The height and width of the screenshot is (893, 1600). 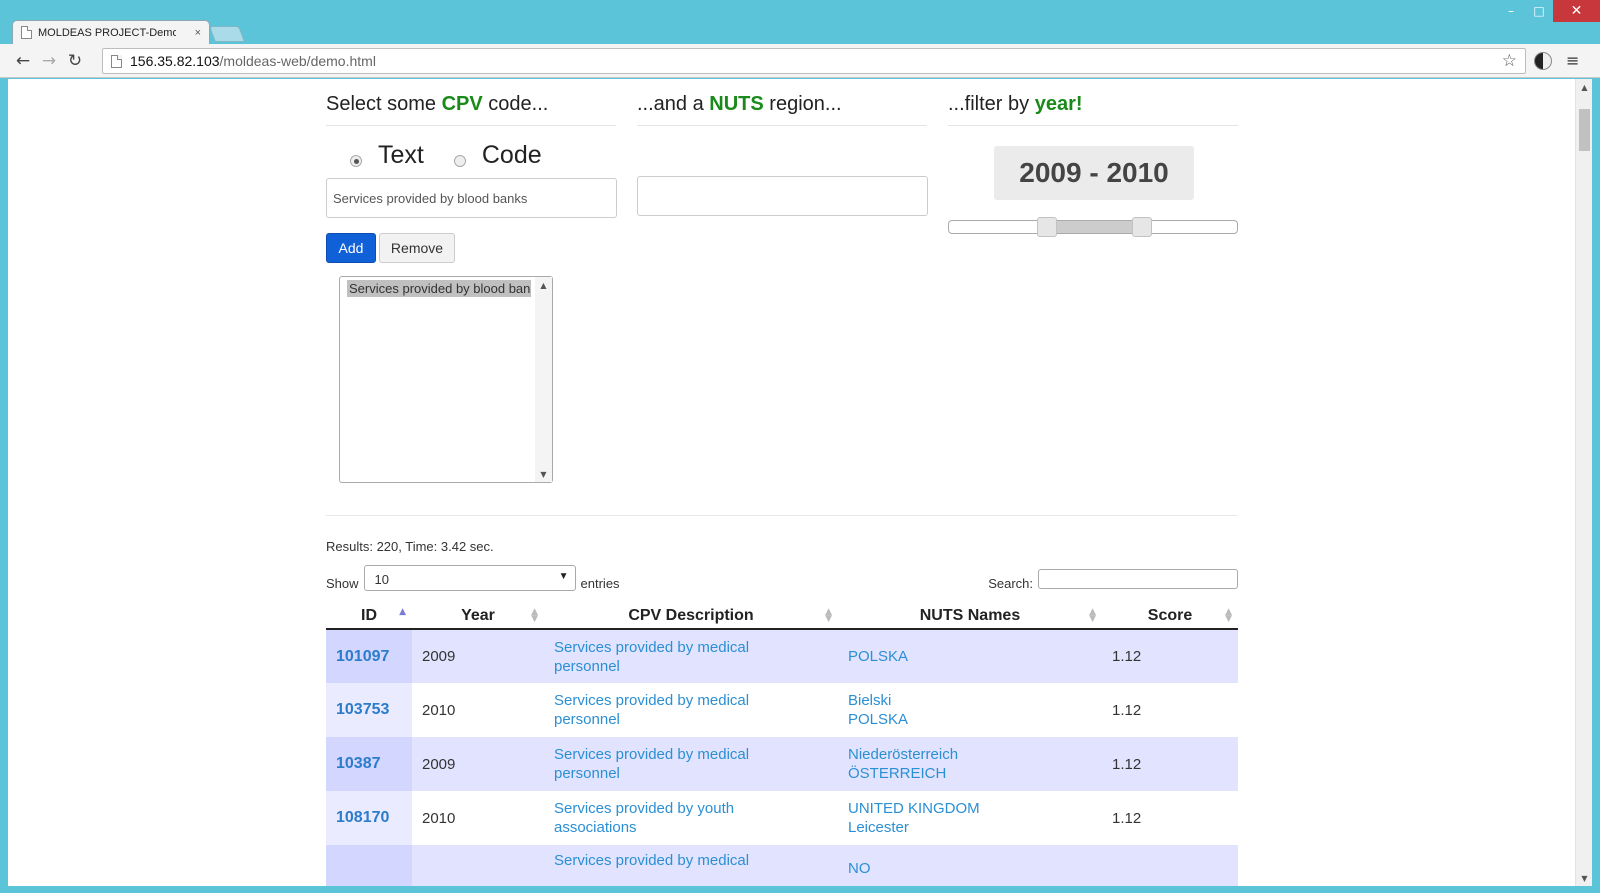 What do you see at coordinates (1584, 130) in the screenshot?
I see `scroll-thumb` at bounding box center [1584, 130].